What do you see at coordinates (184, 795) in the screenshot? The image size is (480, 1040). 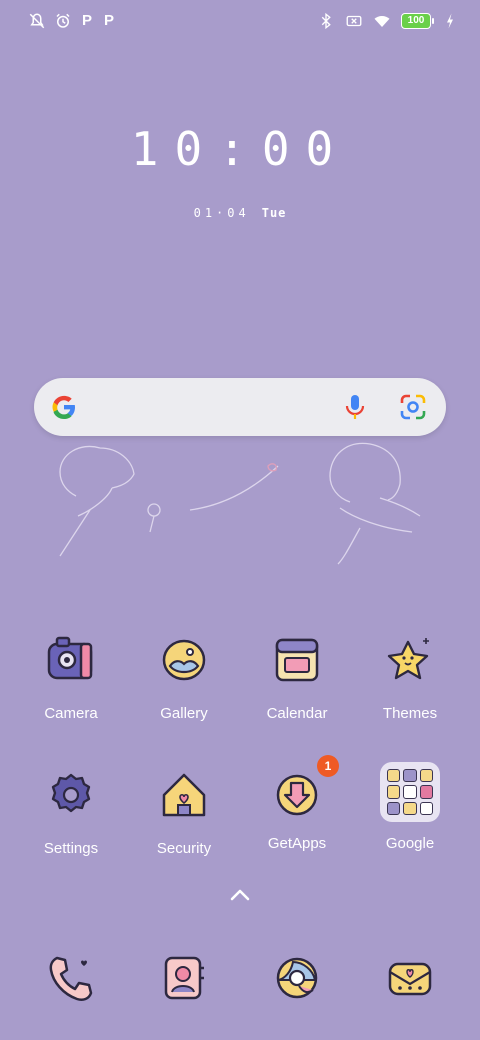 I see `security-house-icon` at bounding box center [184, 795].